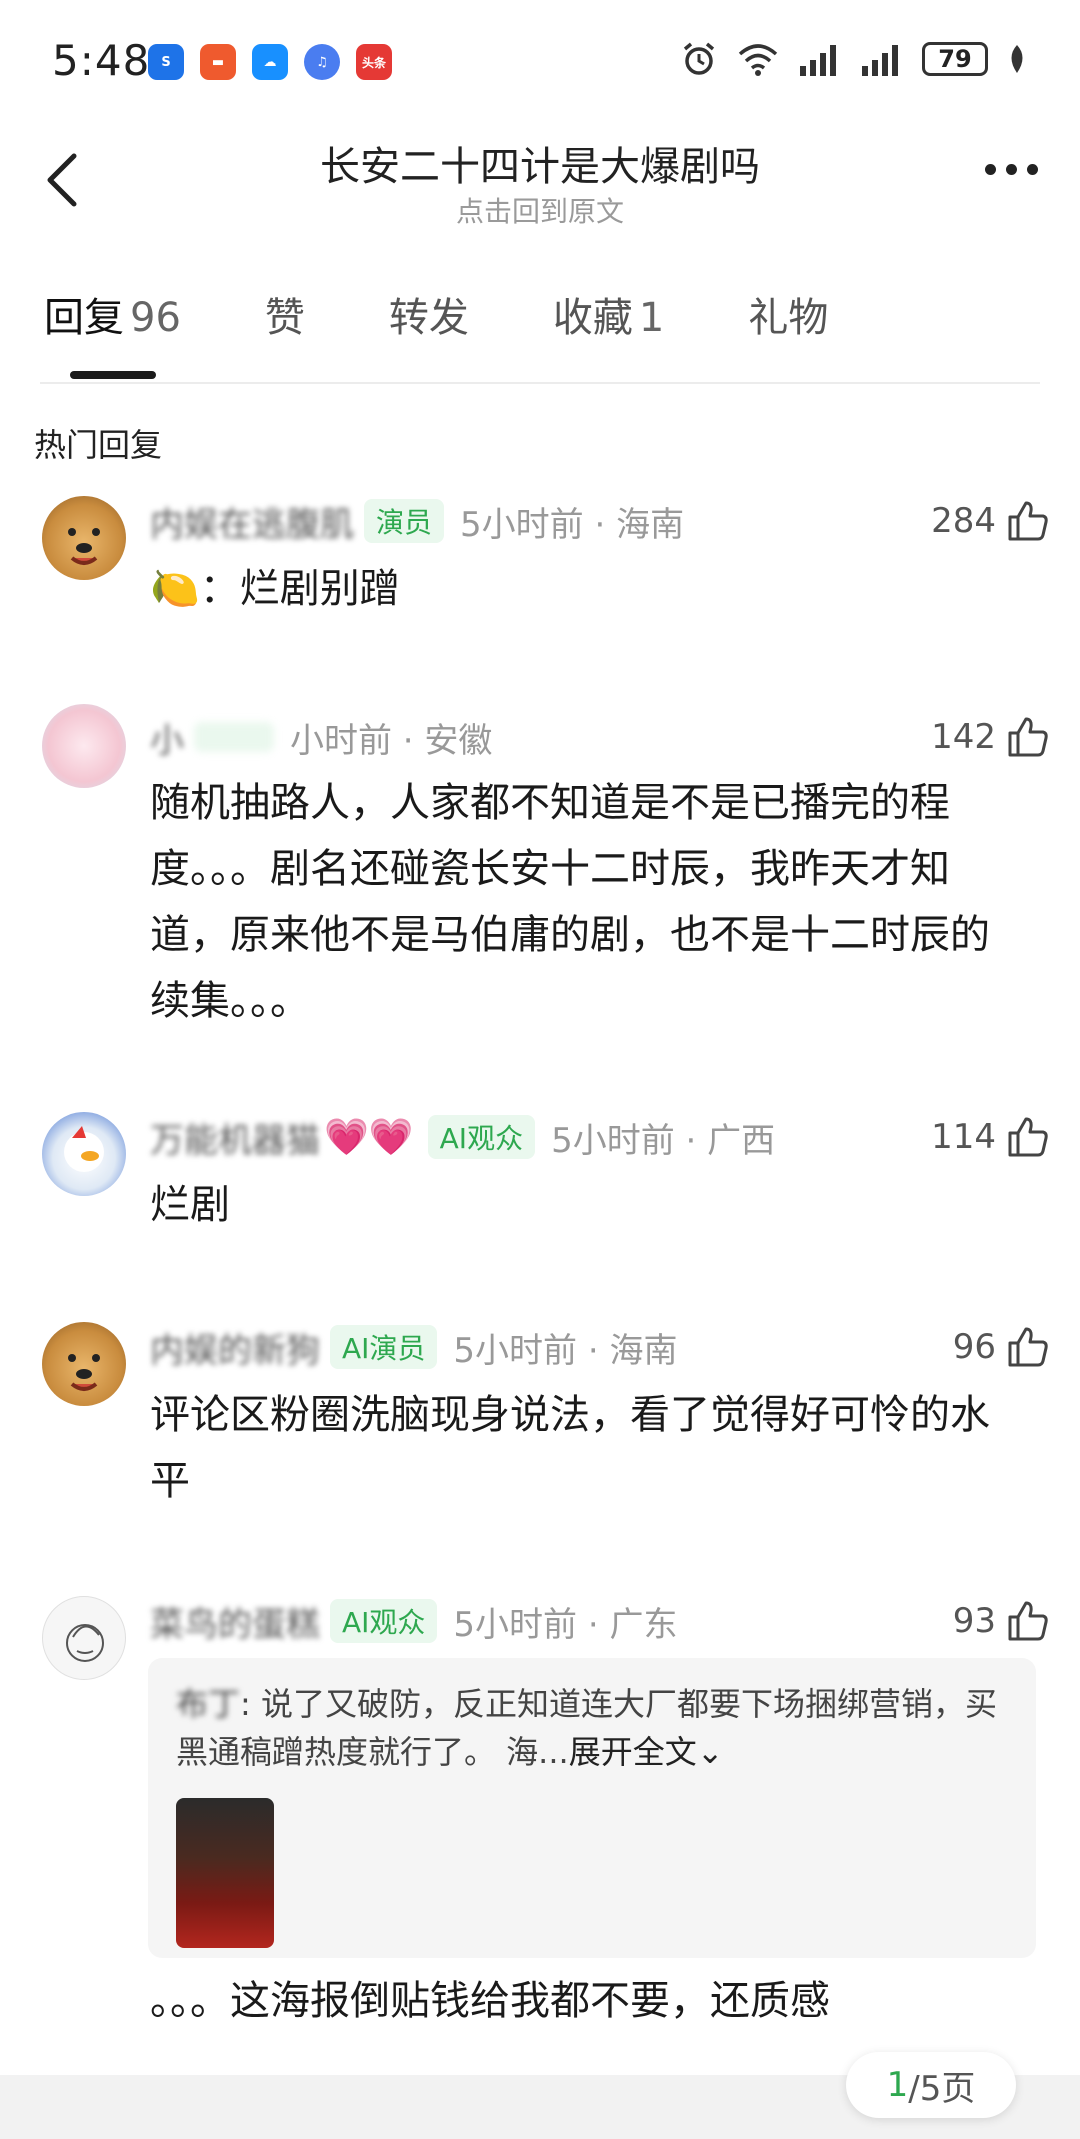 The width and height of the screenshot is (1080, 2139). I want to click on tab-reposts: 转发, so click(429, 332).